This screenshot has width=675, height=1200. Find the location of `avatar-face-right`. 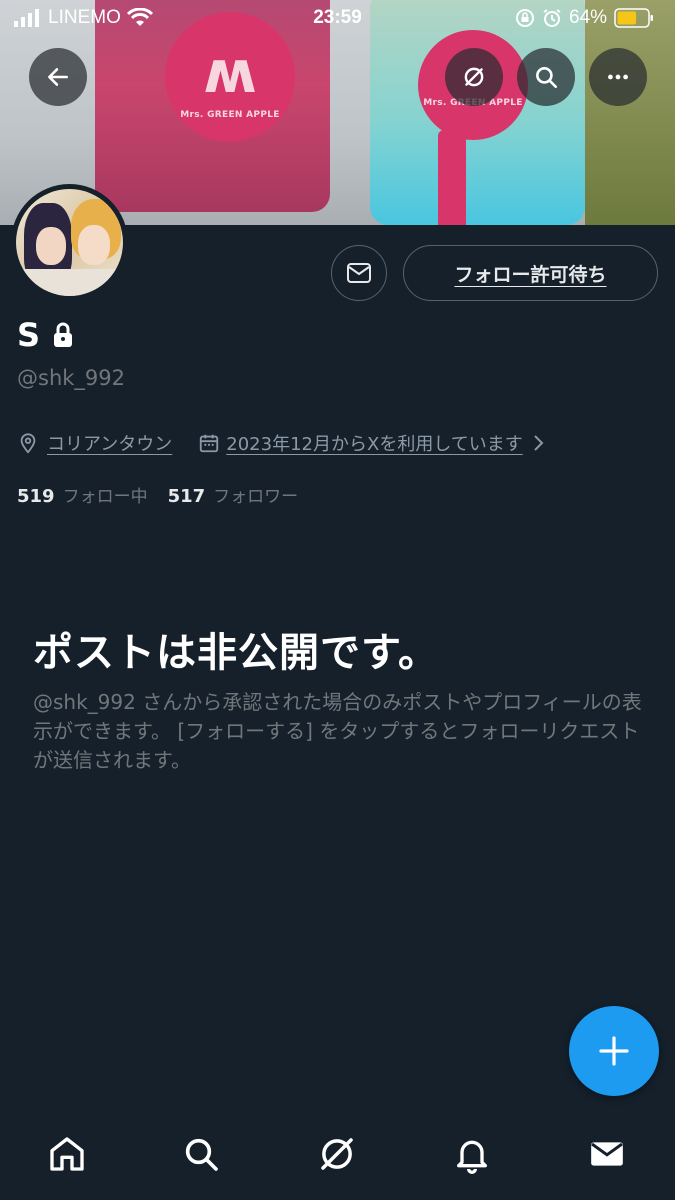

avatar-face-right is located at coordinates (94, 245).